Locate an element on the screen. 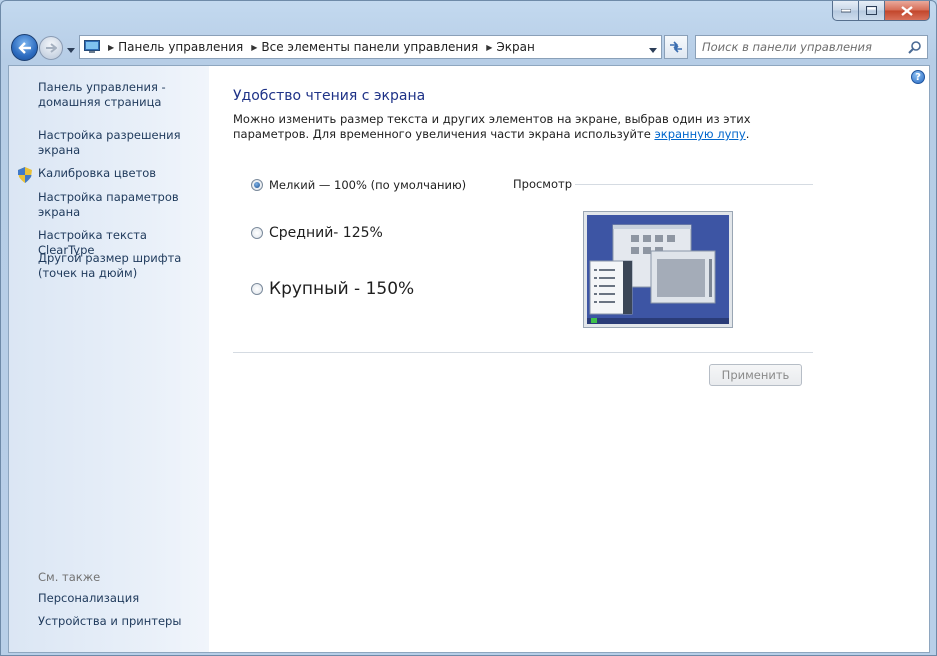 The height and width of the screenshot is (656, 937). search-box is located at coordinates (811, 47).